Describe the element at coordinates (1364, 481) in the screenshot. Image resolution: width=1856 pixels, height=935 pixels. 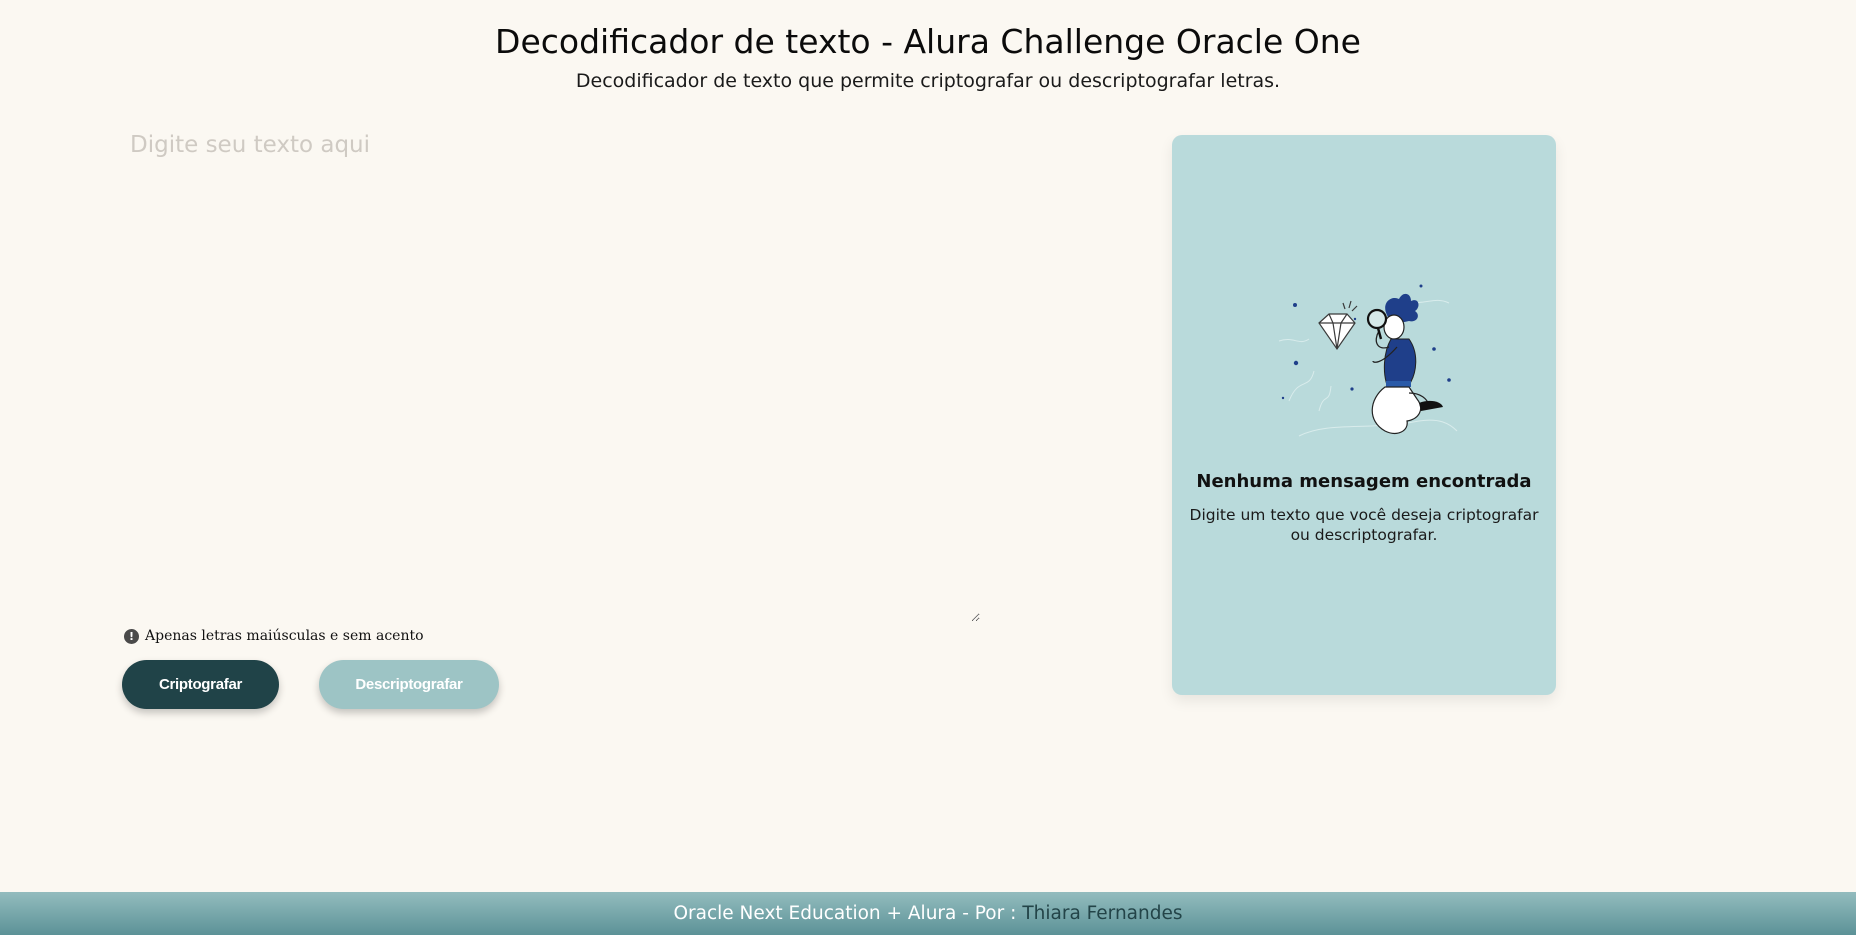
I see `empty-result-title: Nenhuma mensagem encontrada` at that location.